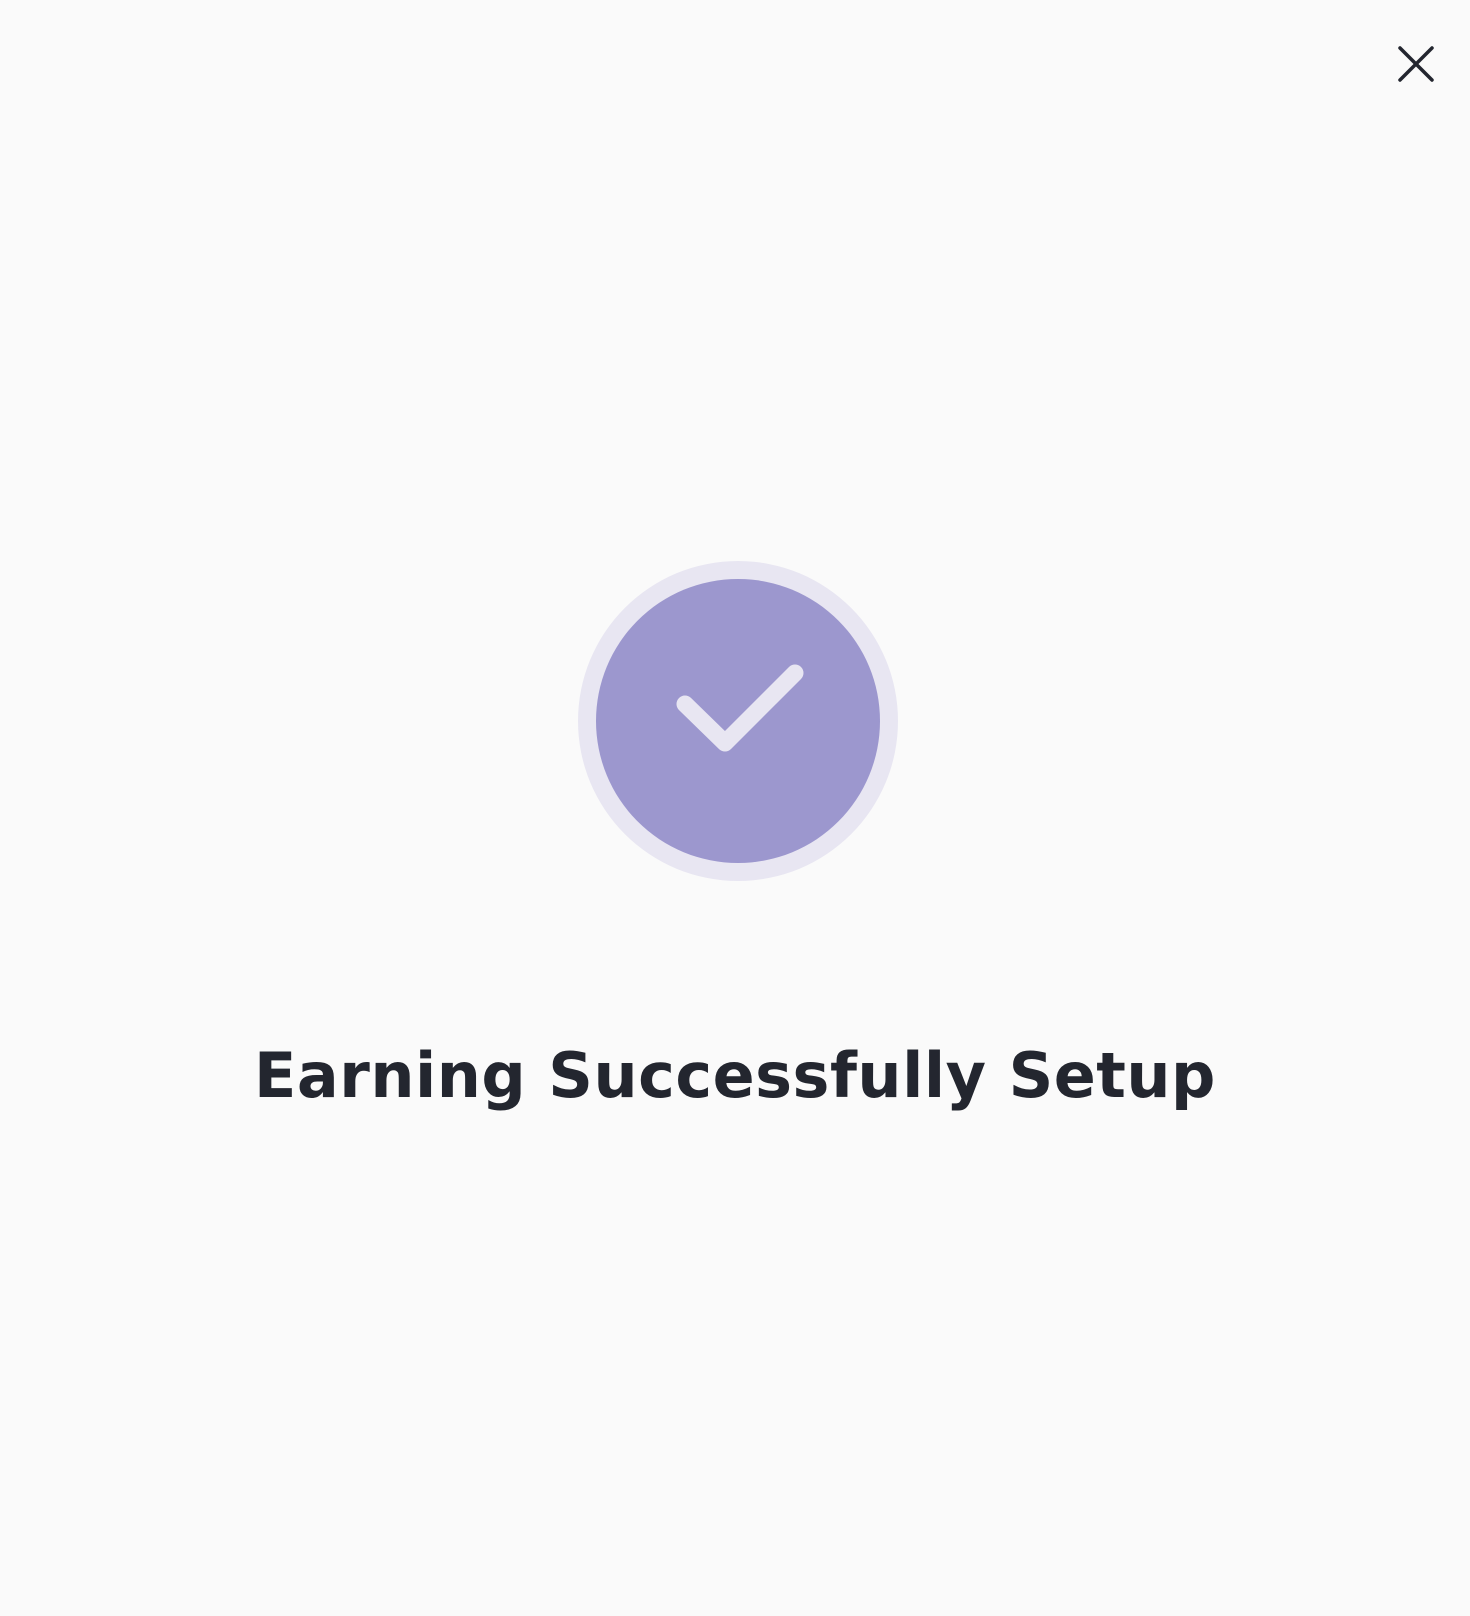 The height and width of the screenshot is (1616, 1470). I want to click on check-icon, so click(740, 708).